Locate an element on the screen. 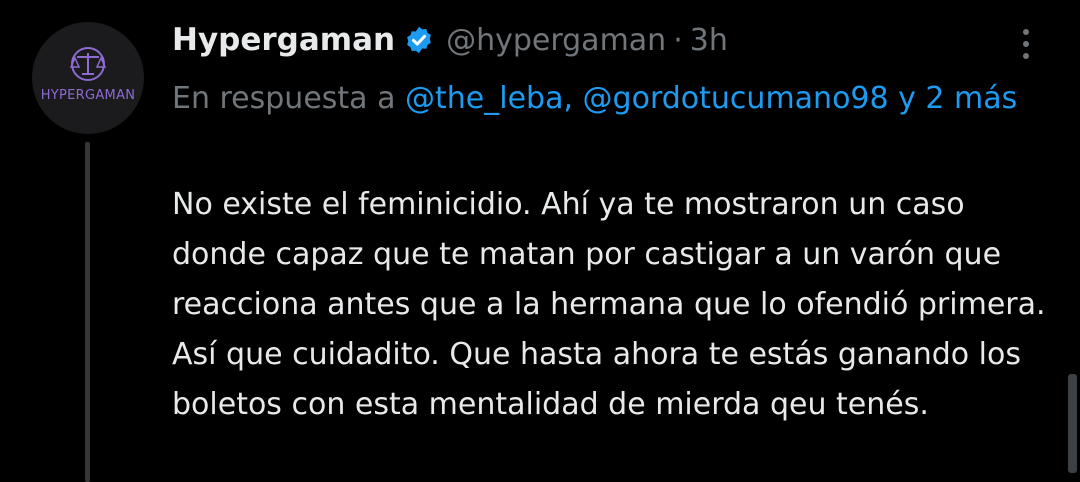 This screenshot has height=482, width=1080. avatar: HYPERGAMAN is located at coordinates (88, 78).